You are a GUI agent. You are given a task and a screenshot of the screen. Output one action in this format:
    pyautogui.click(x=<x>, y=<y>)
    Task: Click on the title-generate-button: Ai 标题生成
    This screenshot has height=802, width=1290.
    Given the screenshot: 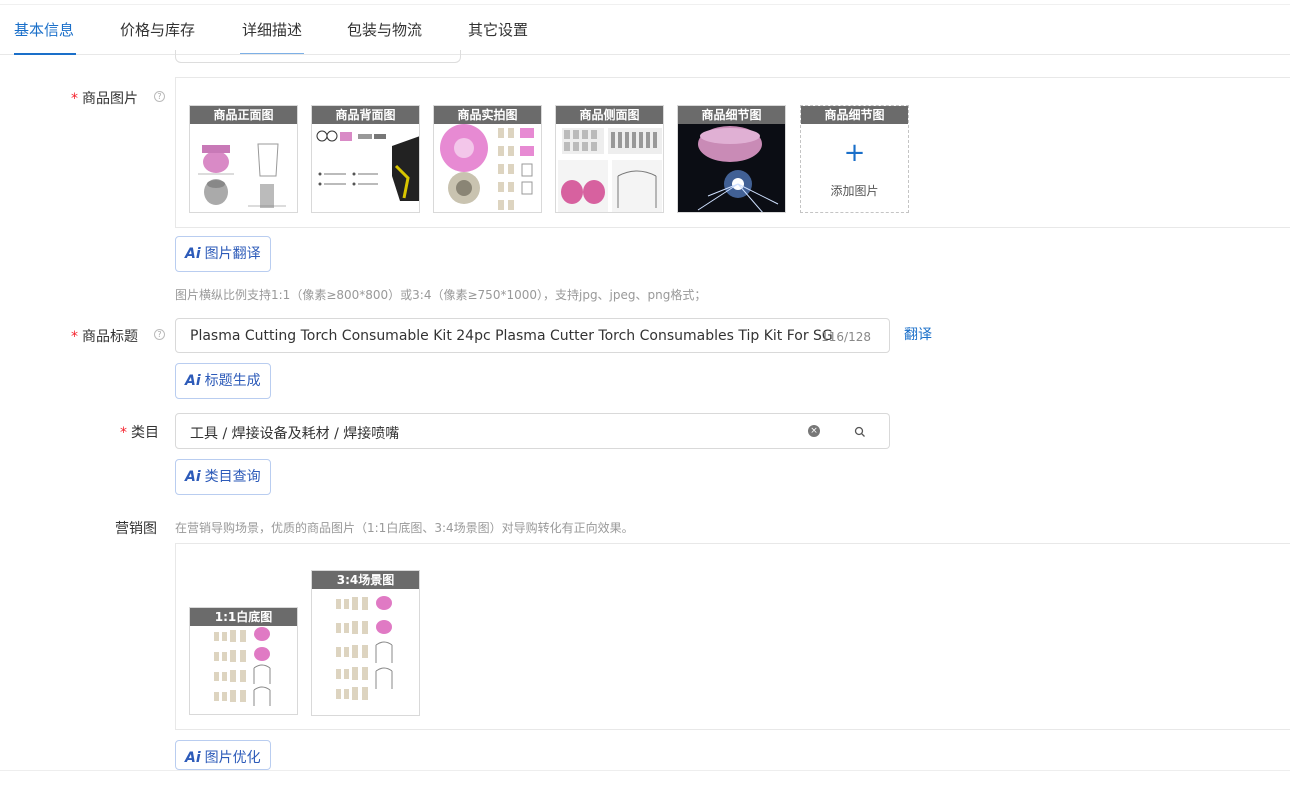 What is the action you would take?
    pyautogui.click(x=223, y=381)
    